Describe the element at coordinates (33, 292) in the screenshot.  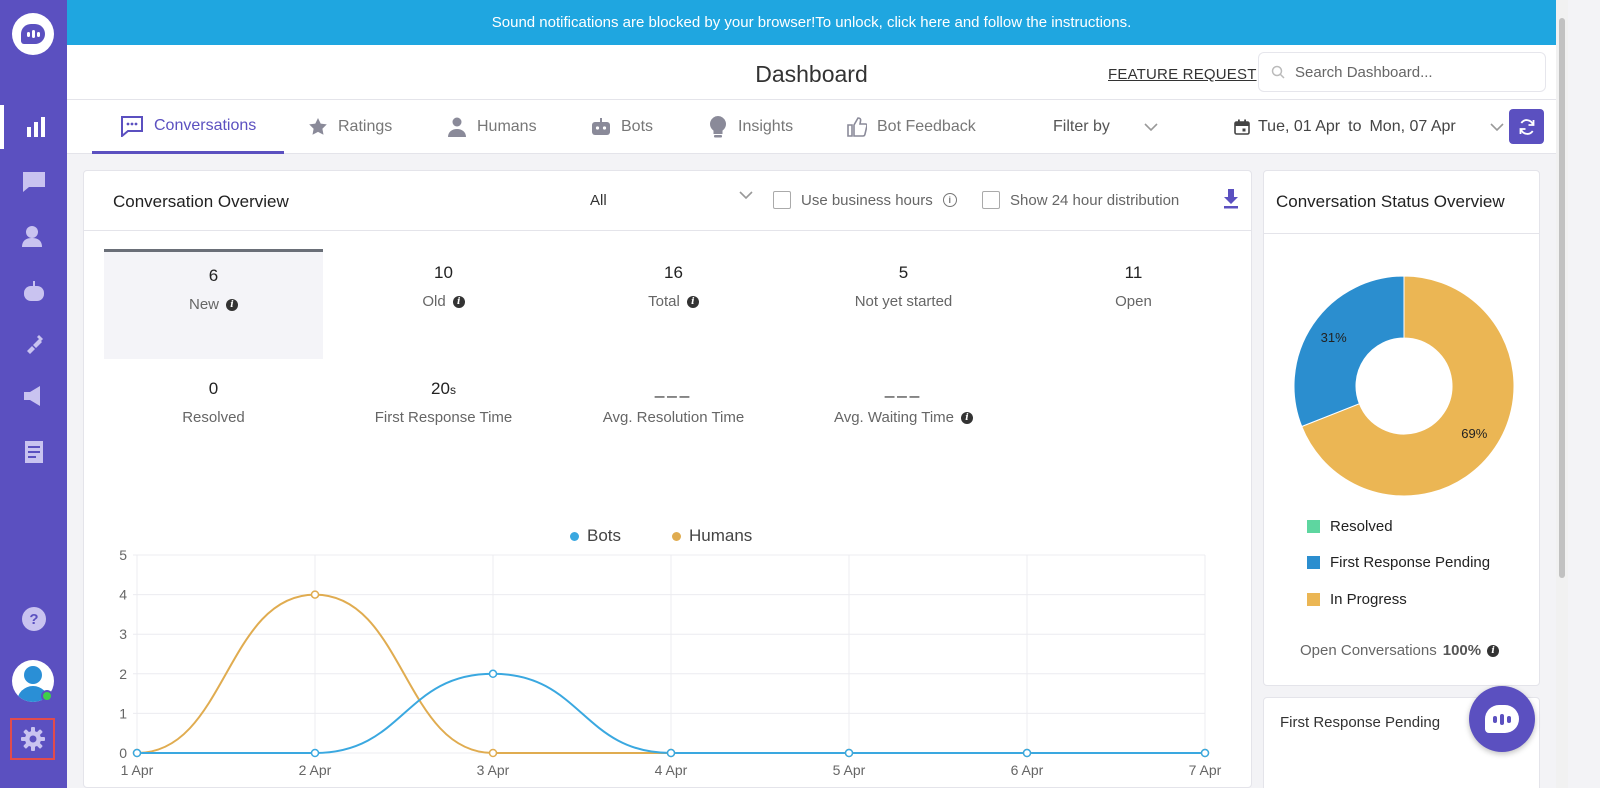
I see `sidebar-item-bots` at that location.